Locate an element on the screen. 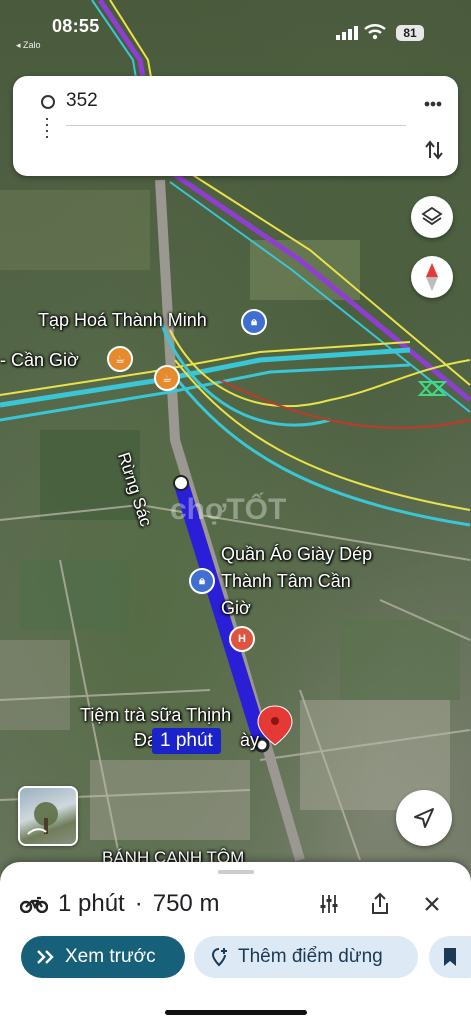  add-stop-button: Thêm điểm dừng is located at coordinates (306, 957).